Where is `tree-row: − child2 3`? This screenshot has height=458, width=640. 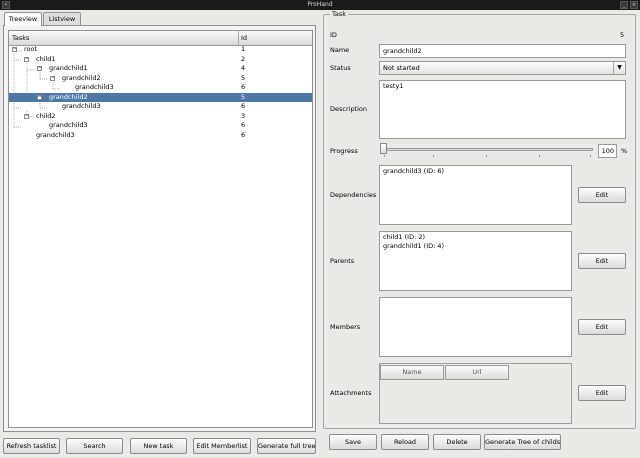 tree-row: − child2 3 is located at coordinates (160, 117).